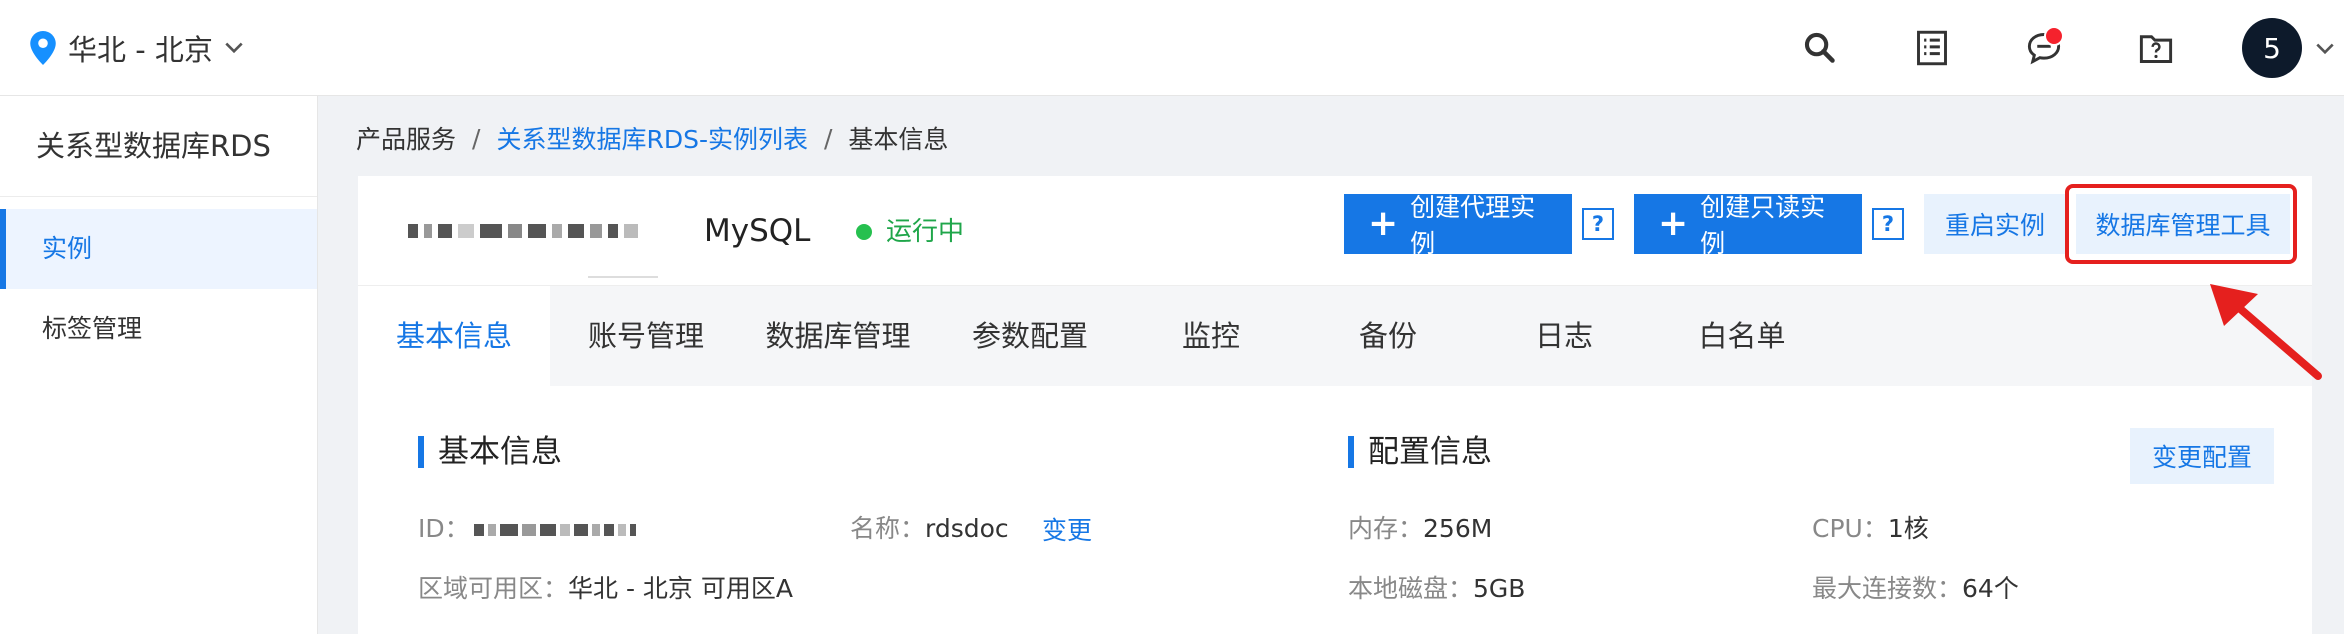  I want to click on sidebar: 关系型数据库RDS 实例 标签管理, so click(159, 365).